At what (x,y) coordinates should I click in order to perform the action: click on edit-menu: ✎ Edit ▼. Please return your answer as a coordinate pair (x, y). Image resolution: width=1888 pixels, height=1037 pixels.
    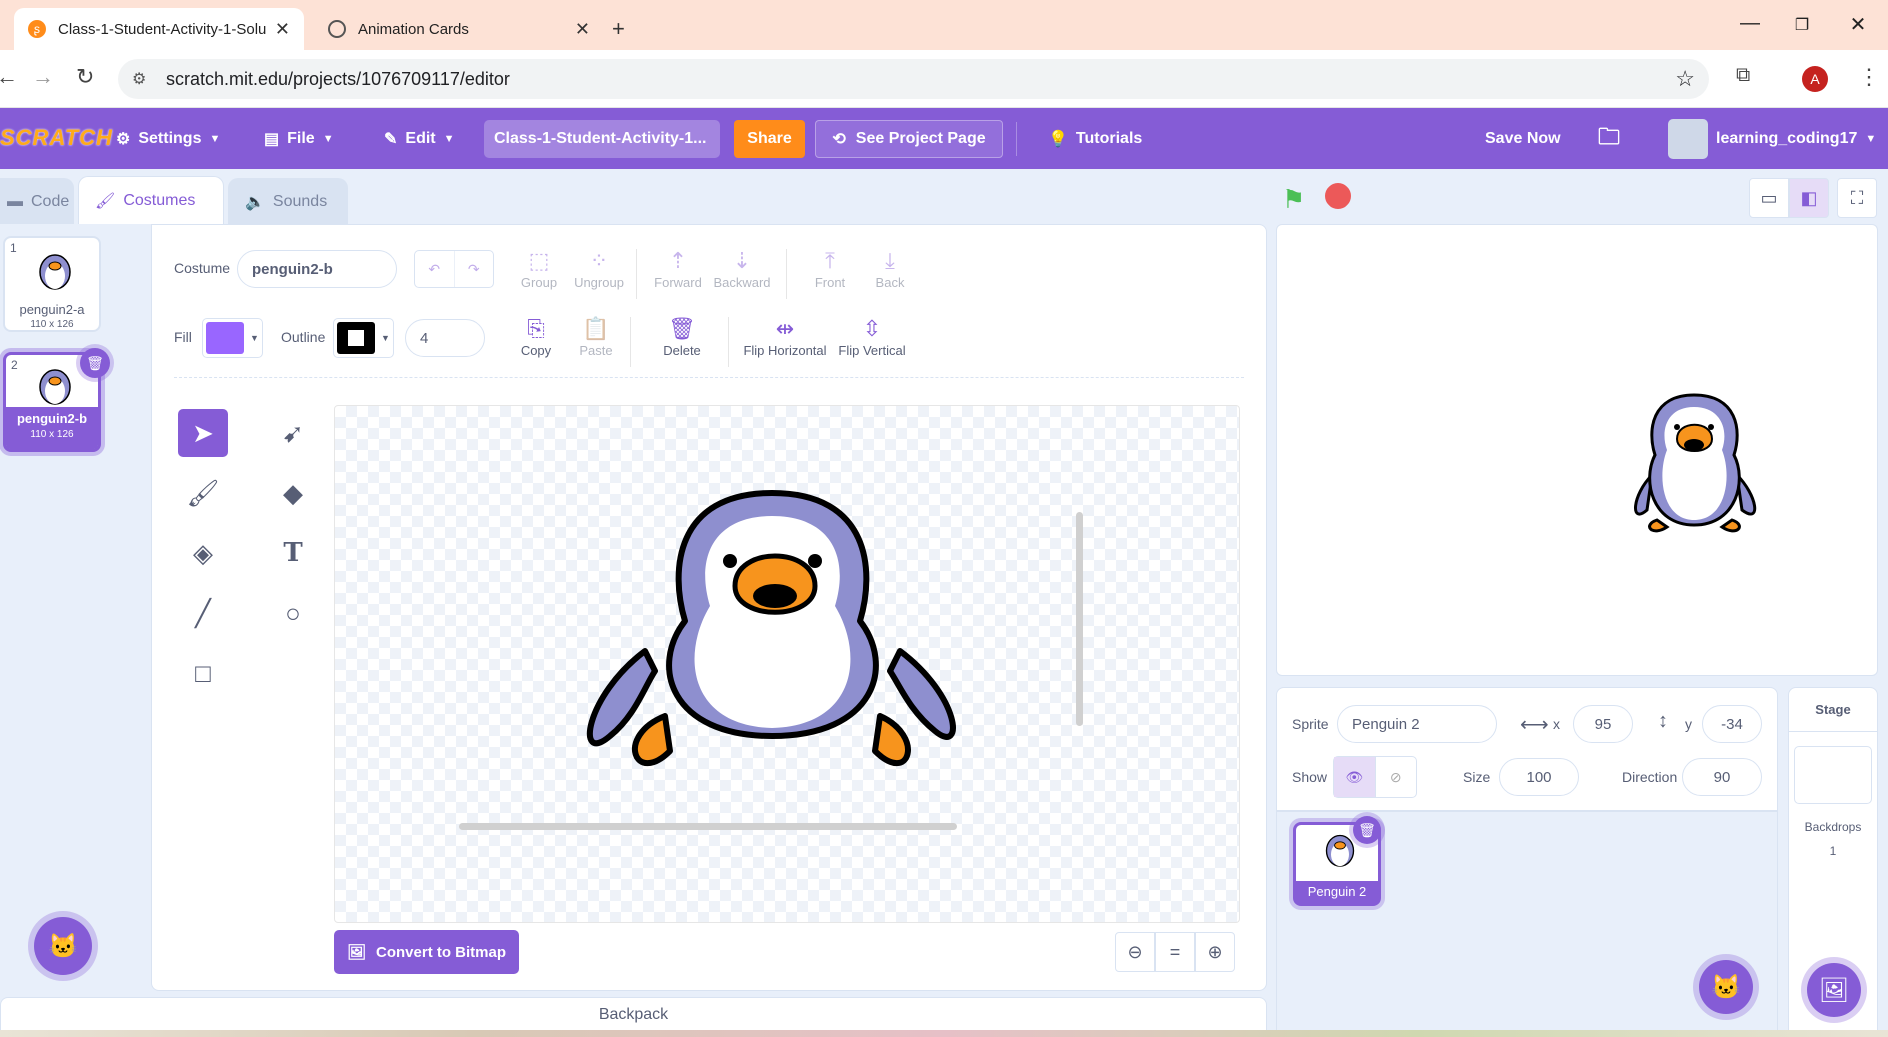
    Looking at the image, I should click on (419, 138).